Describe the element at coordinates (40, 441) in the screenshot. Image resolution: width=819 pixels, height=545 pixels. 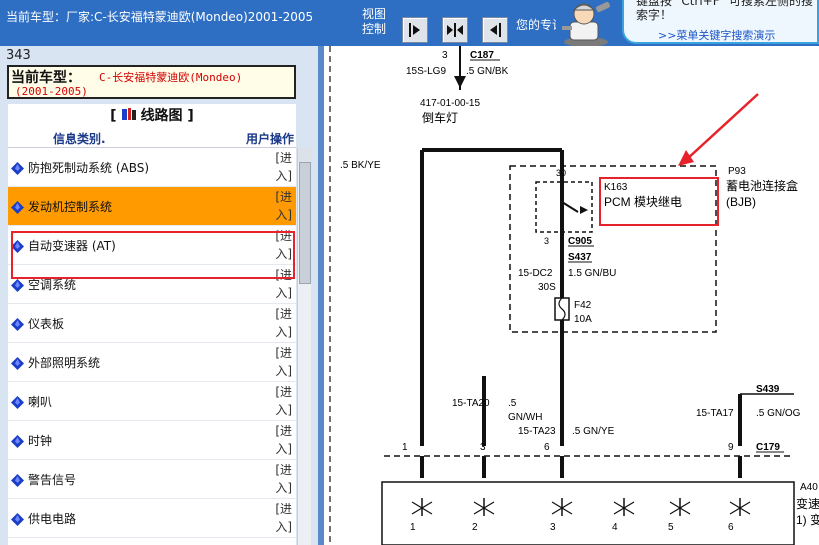
I see `category-label: 时钟` at that location.